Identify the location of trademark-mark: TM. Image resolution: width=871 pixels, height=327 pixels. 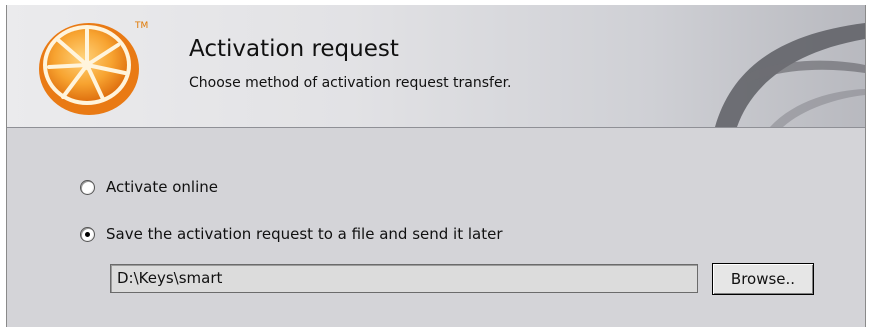
(142, 26).